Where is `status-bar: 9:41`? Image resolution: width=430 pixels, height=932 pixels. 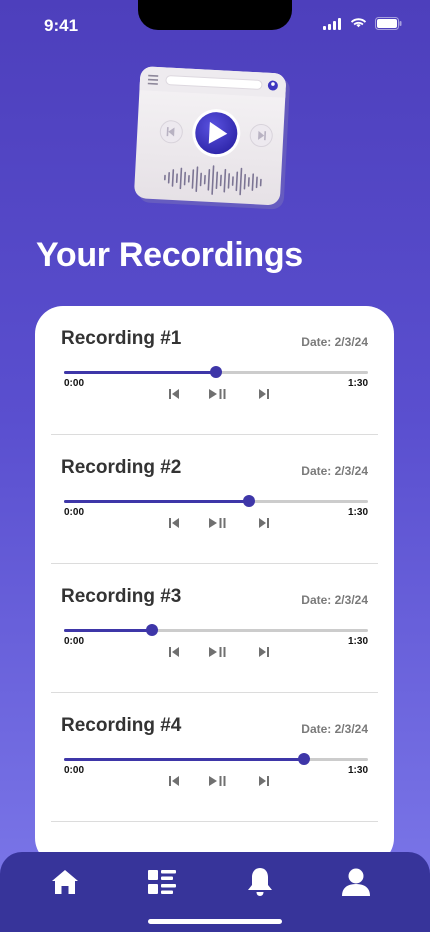 status-bar: 9:41 is located at coordinates (215, 25).